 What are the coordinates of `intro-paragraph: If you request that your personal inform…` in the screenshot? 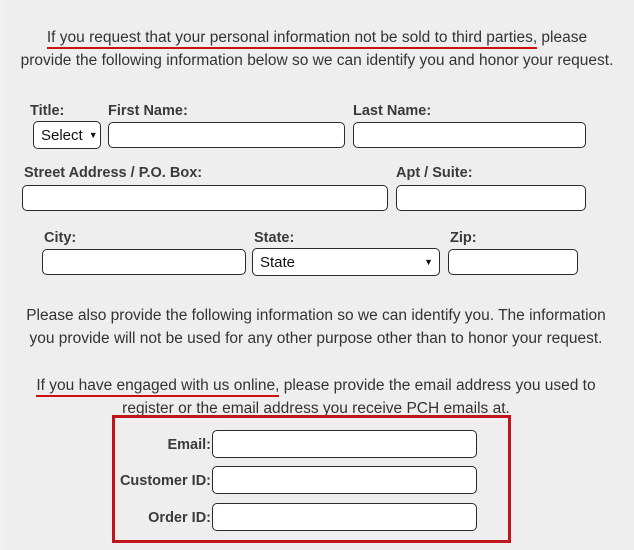 It's located at (317, 49).